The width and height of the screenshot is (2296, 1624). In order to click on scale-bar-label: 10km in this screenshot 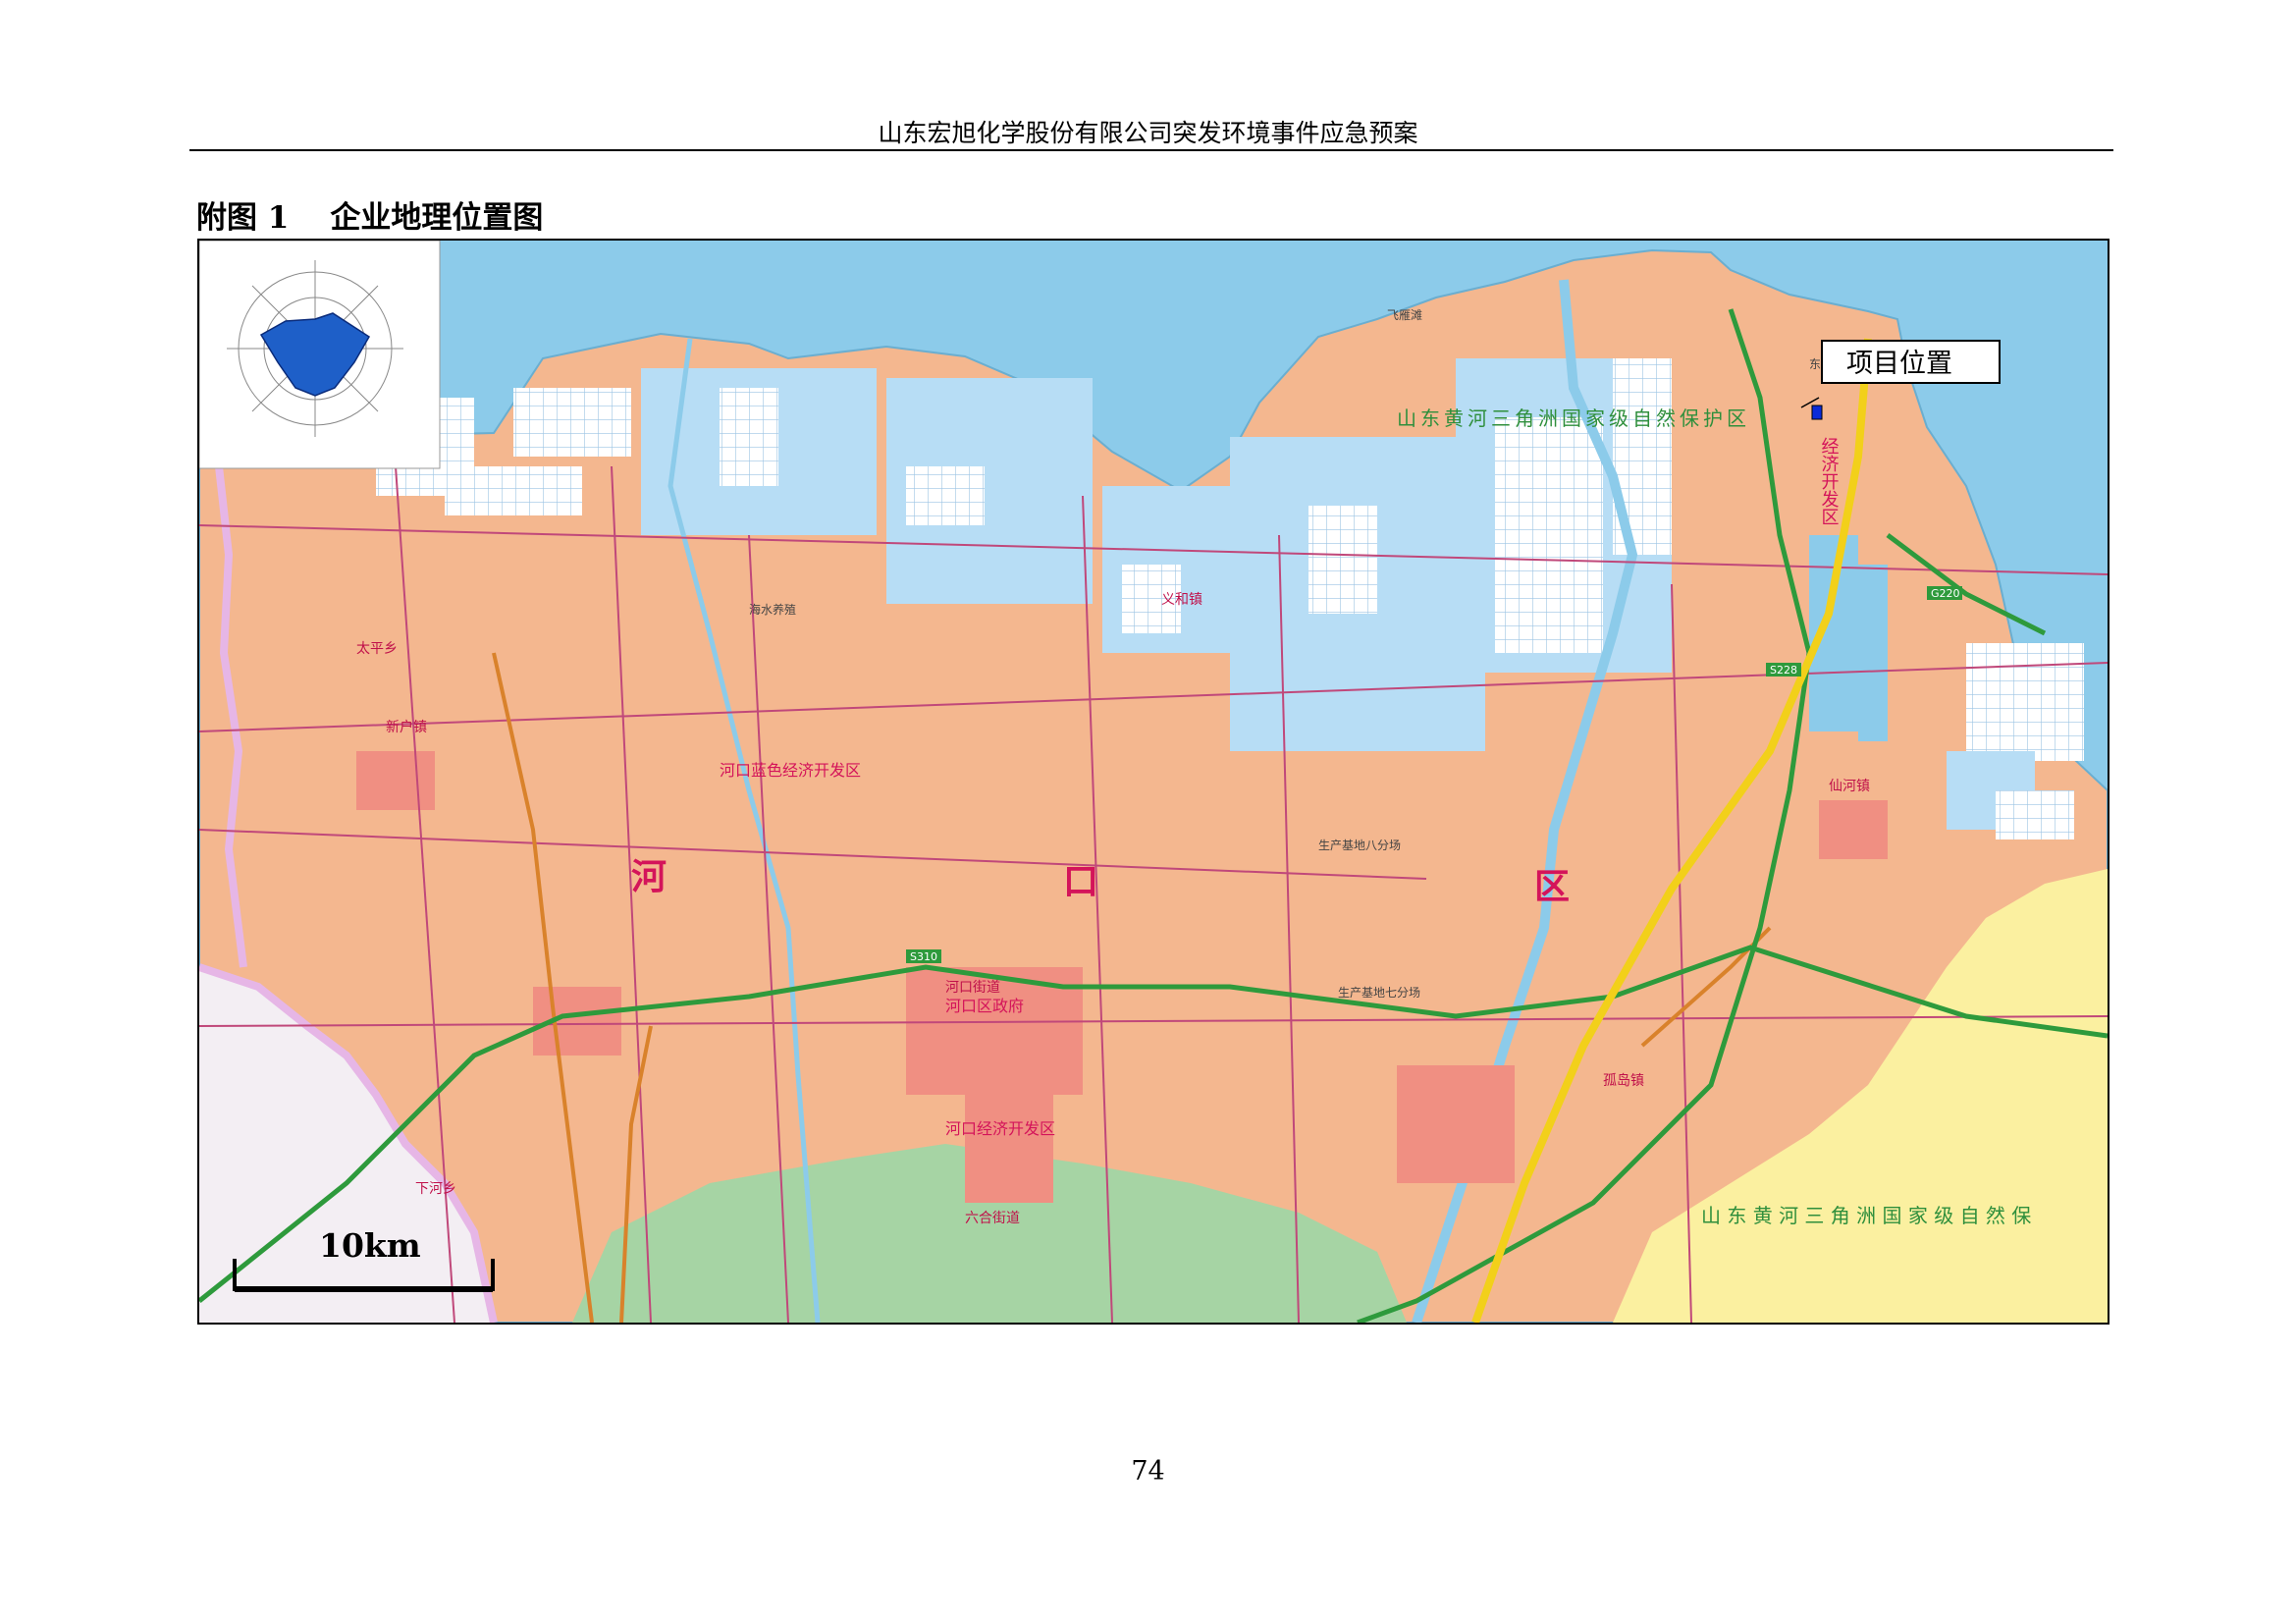, I will do `click(370, 1245)`.